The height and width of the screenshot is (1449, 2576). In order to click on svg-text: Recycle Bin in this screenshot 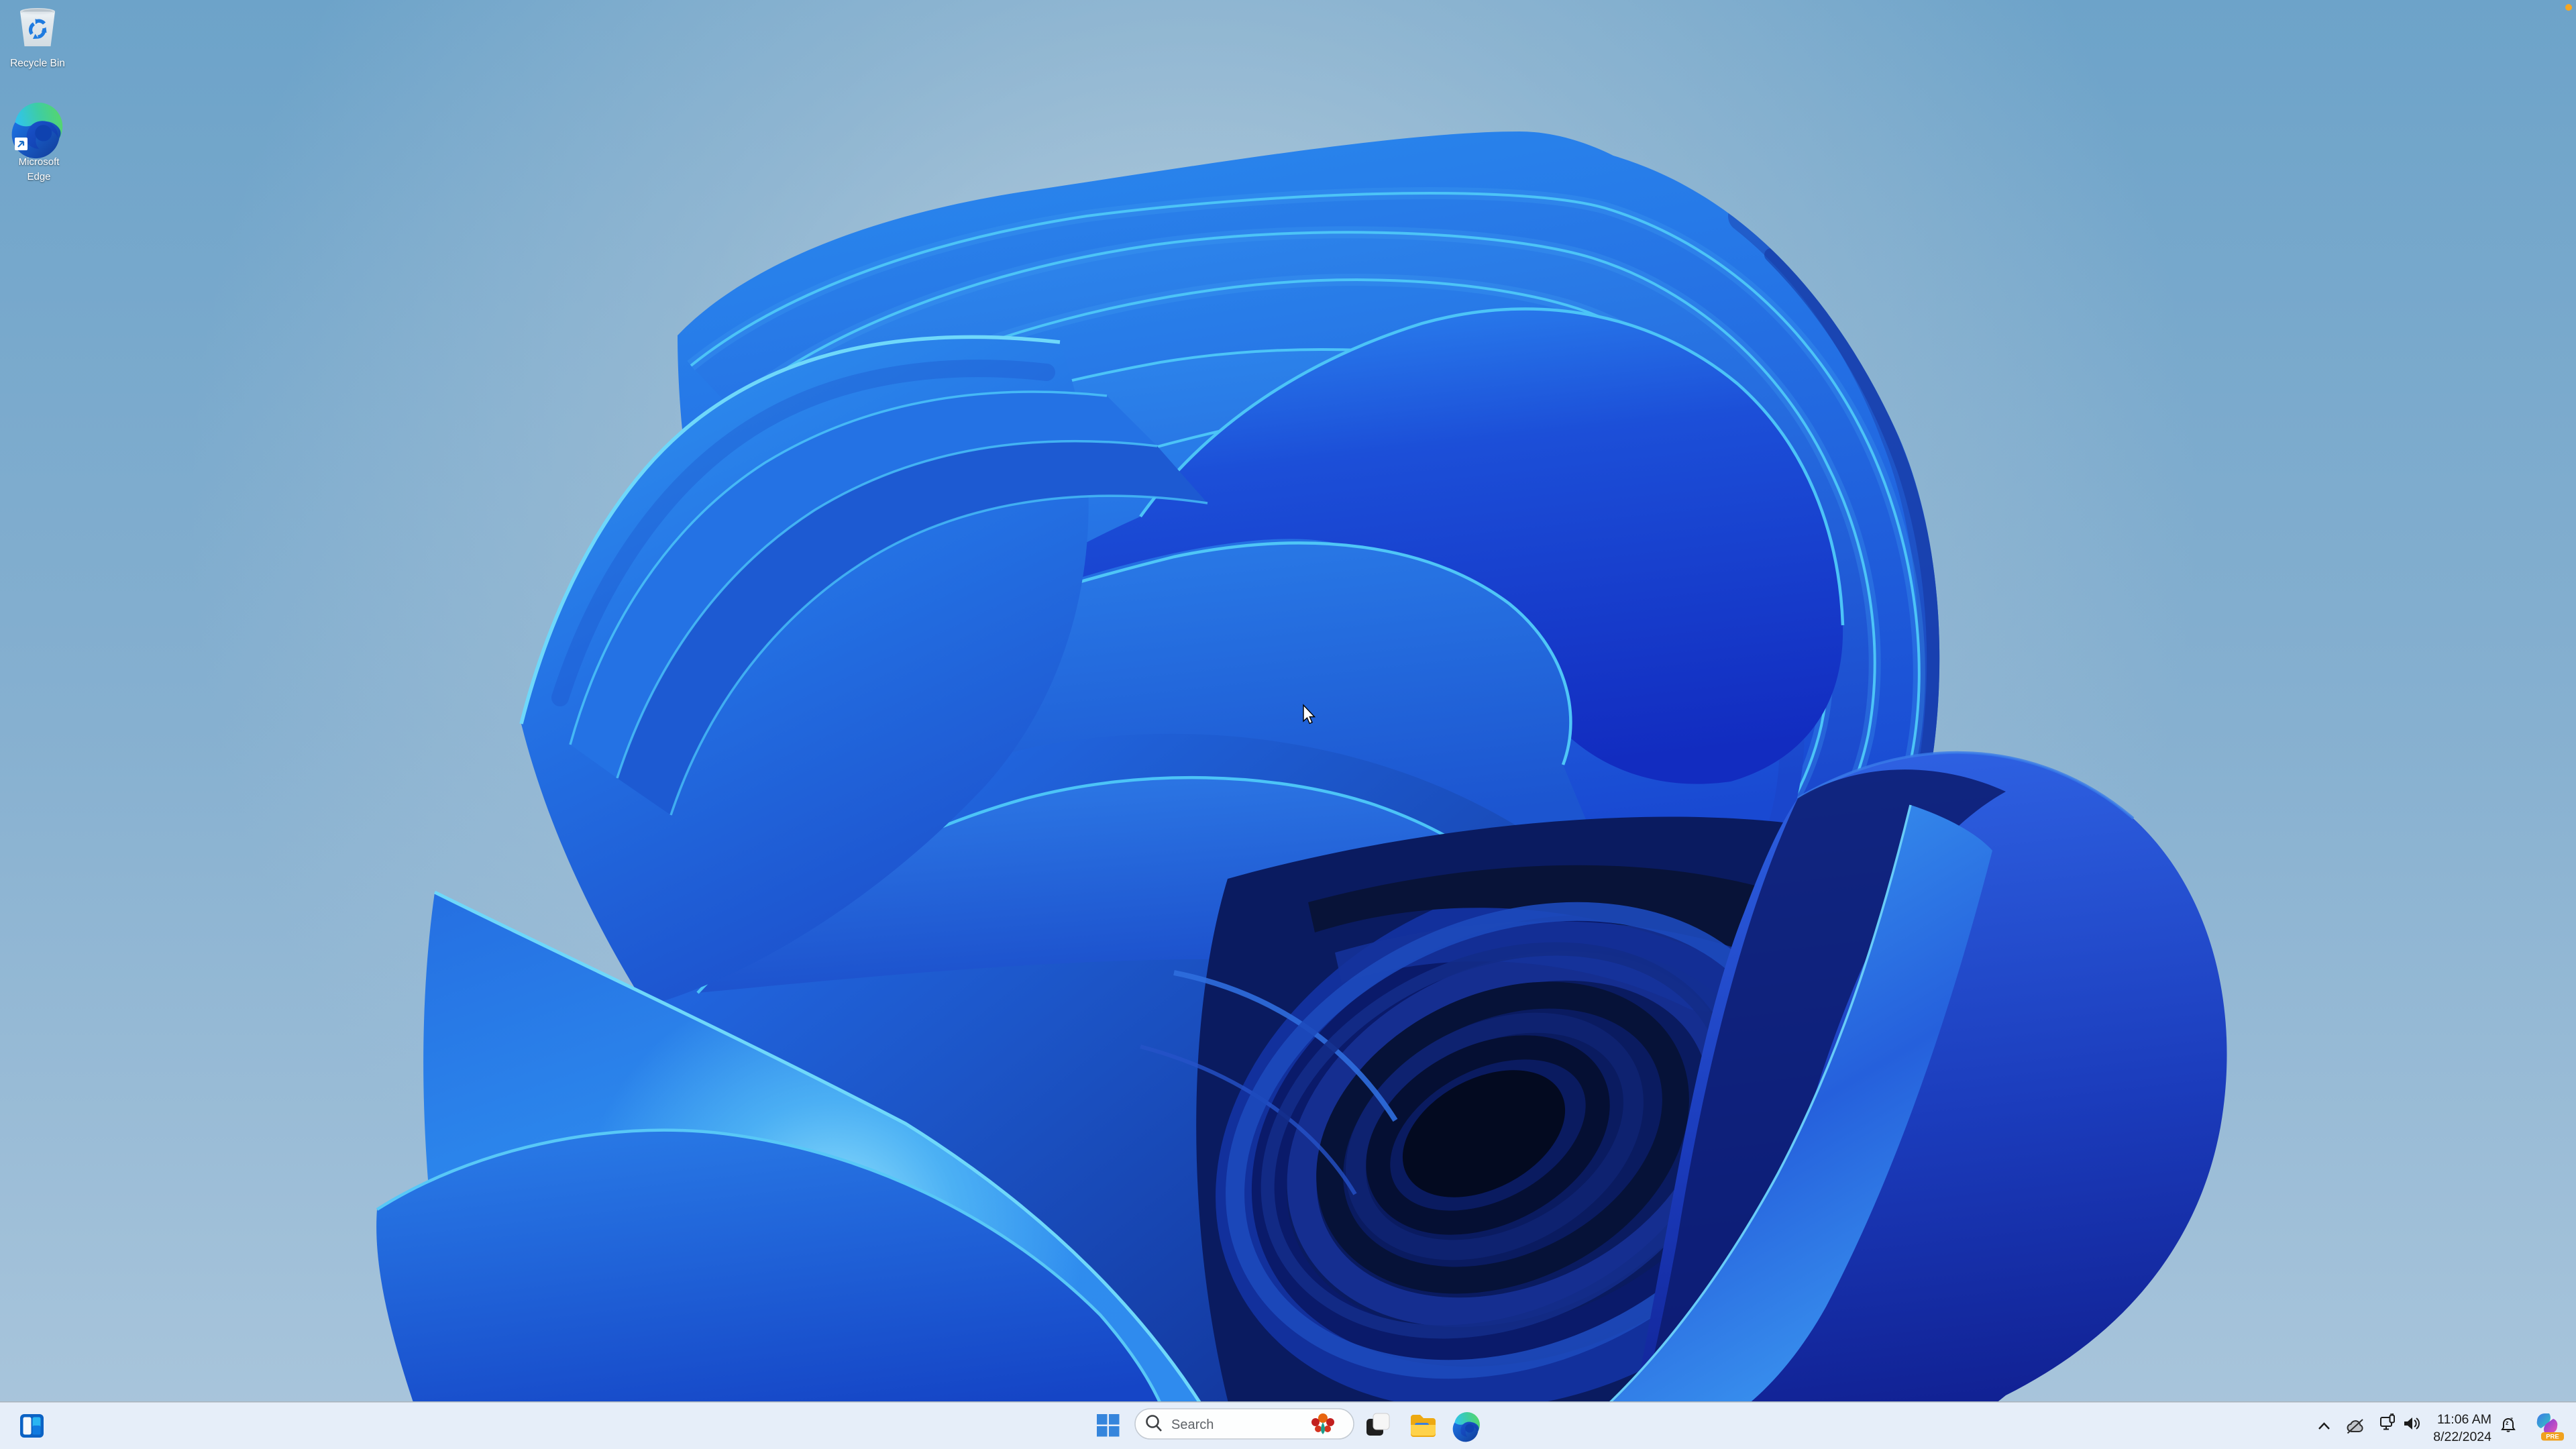, I will do `click(37, 63)`.